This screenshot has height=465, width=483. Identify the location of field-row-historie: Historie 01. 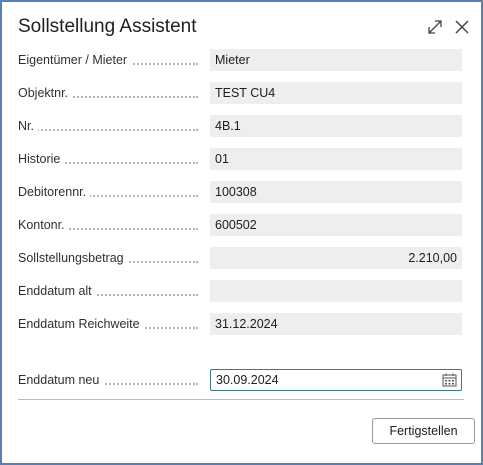
(241, 159).